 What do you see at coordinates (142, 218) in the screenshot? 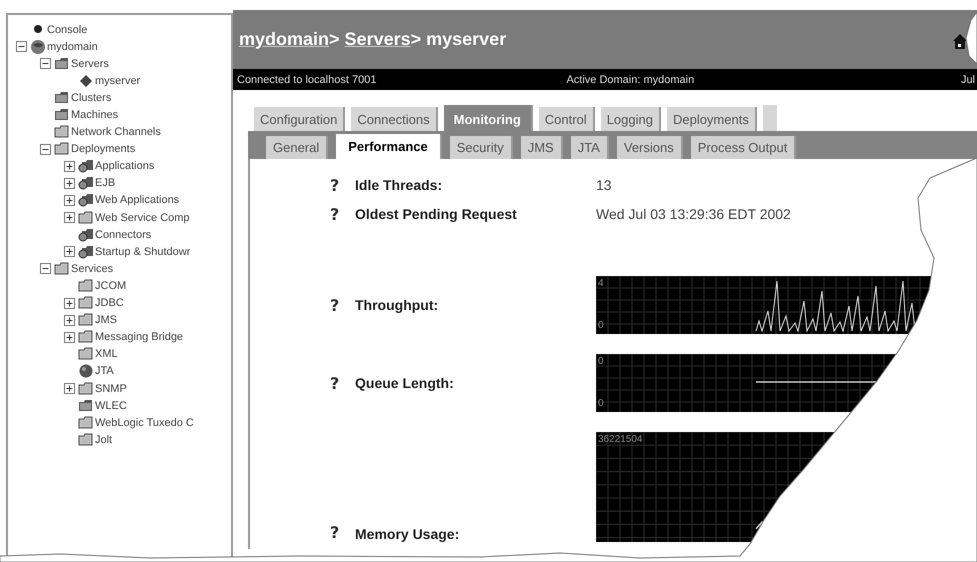
I see `tree-item: Web Service Comp` at bounding box center [142, 218].